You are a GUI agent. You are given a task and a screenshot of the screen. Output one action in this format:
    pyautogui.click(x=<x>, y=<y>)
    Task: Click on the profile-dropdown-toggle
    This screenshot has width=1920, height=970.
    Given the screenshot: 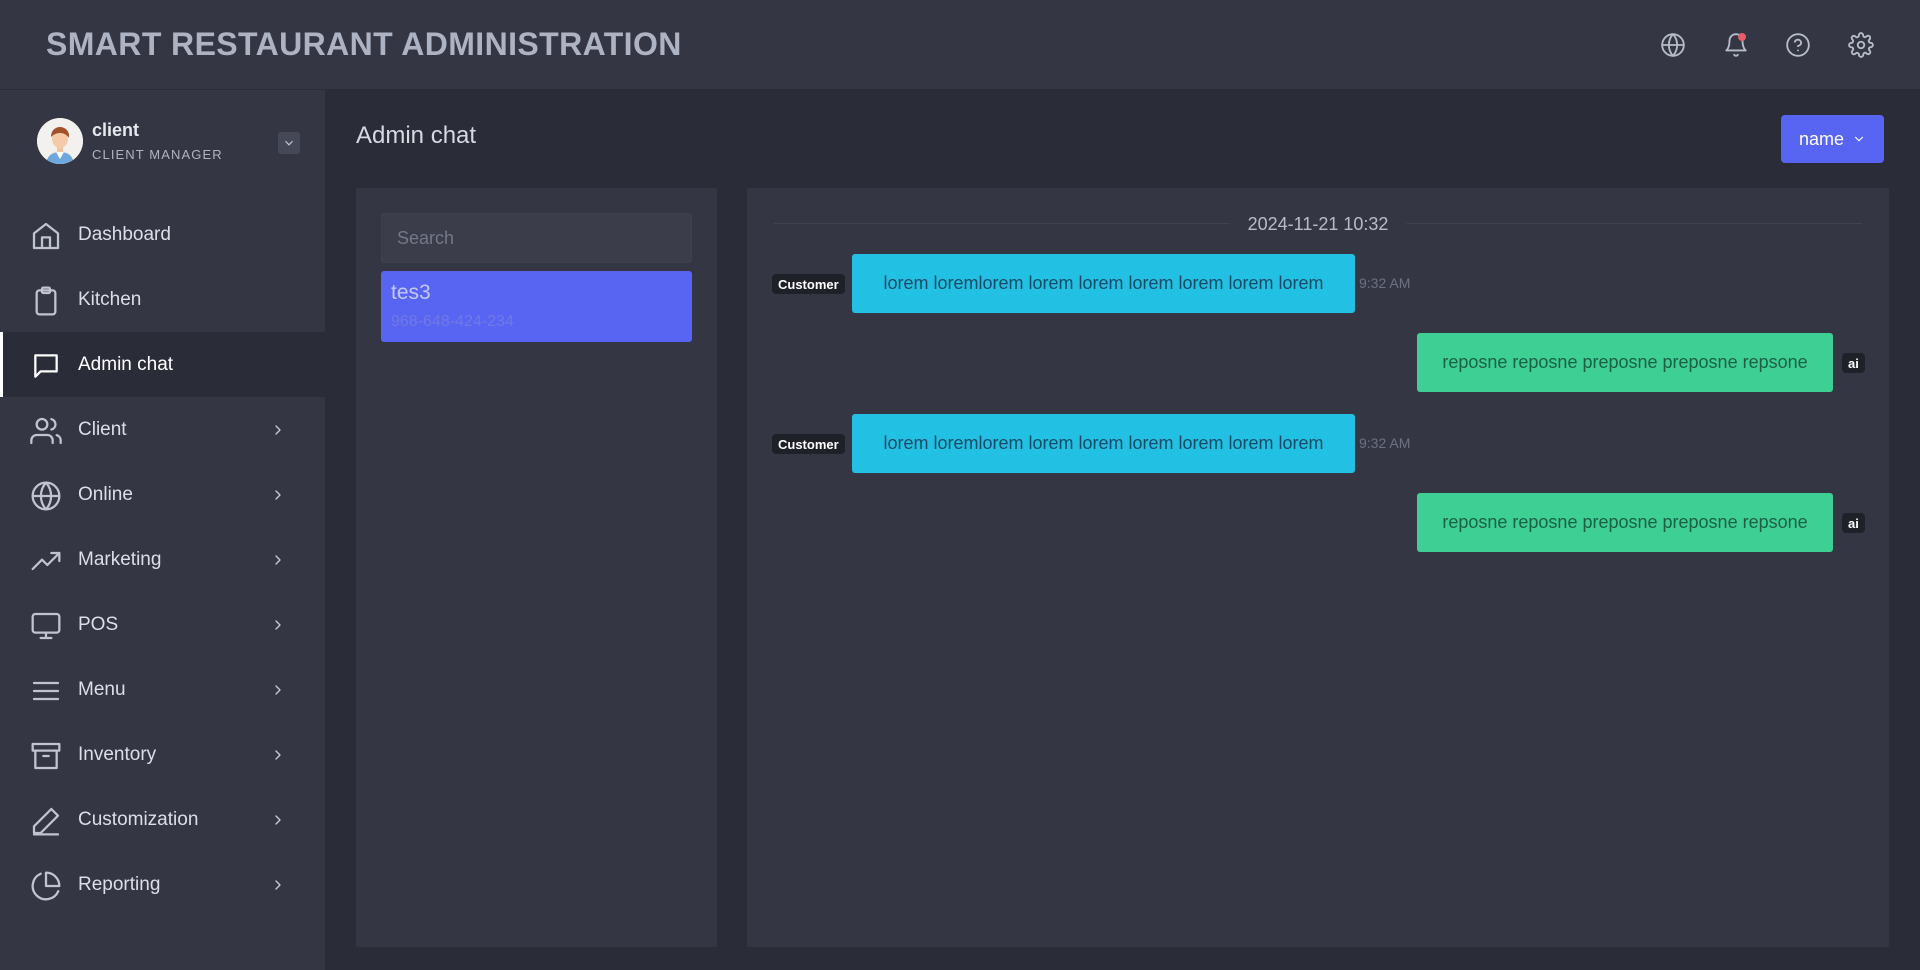 What is the action you would take?
    pyautogui.click(x=289, y=143)
    